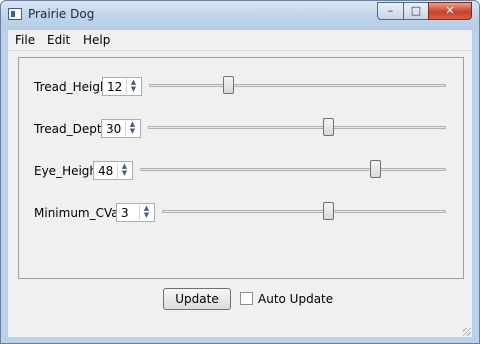  What do you see at coordinates (125, 213) in the screenshot?
I see `minimum-cvalue-value: 3` at bounding box center [125, 213].